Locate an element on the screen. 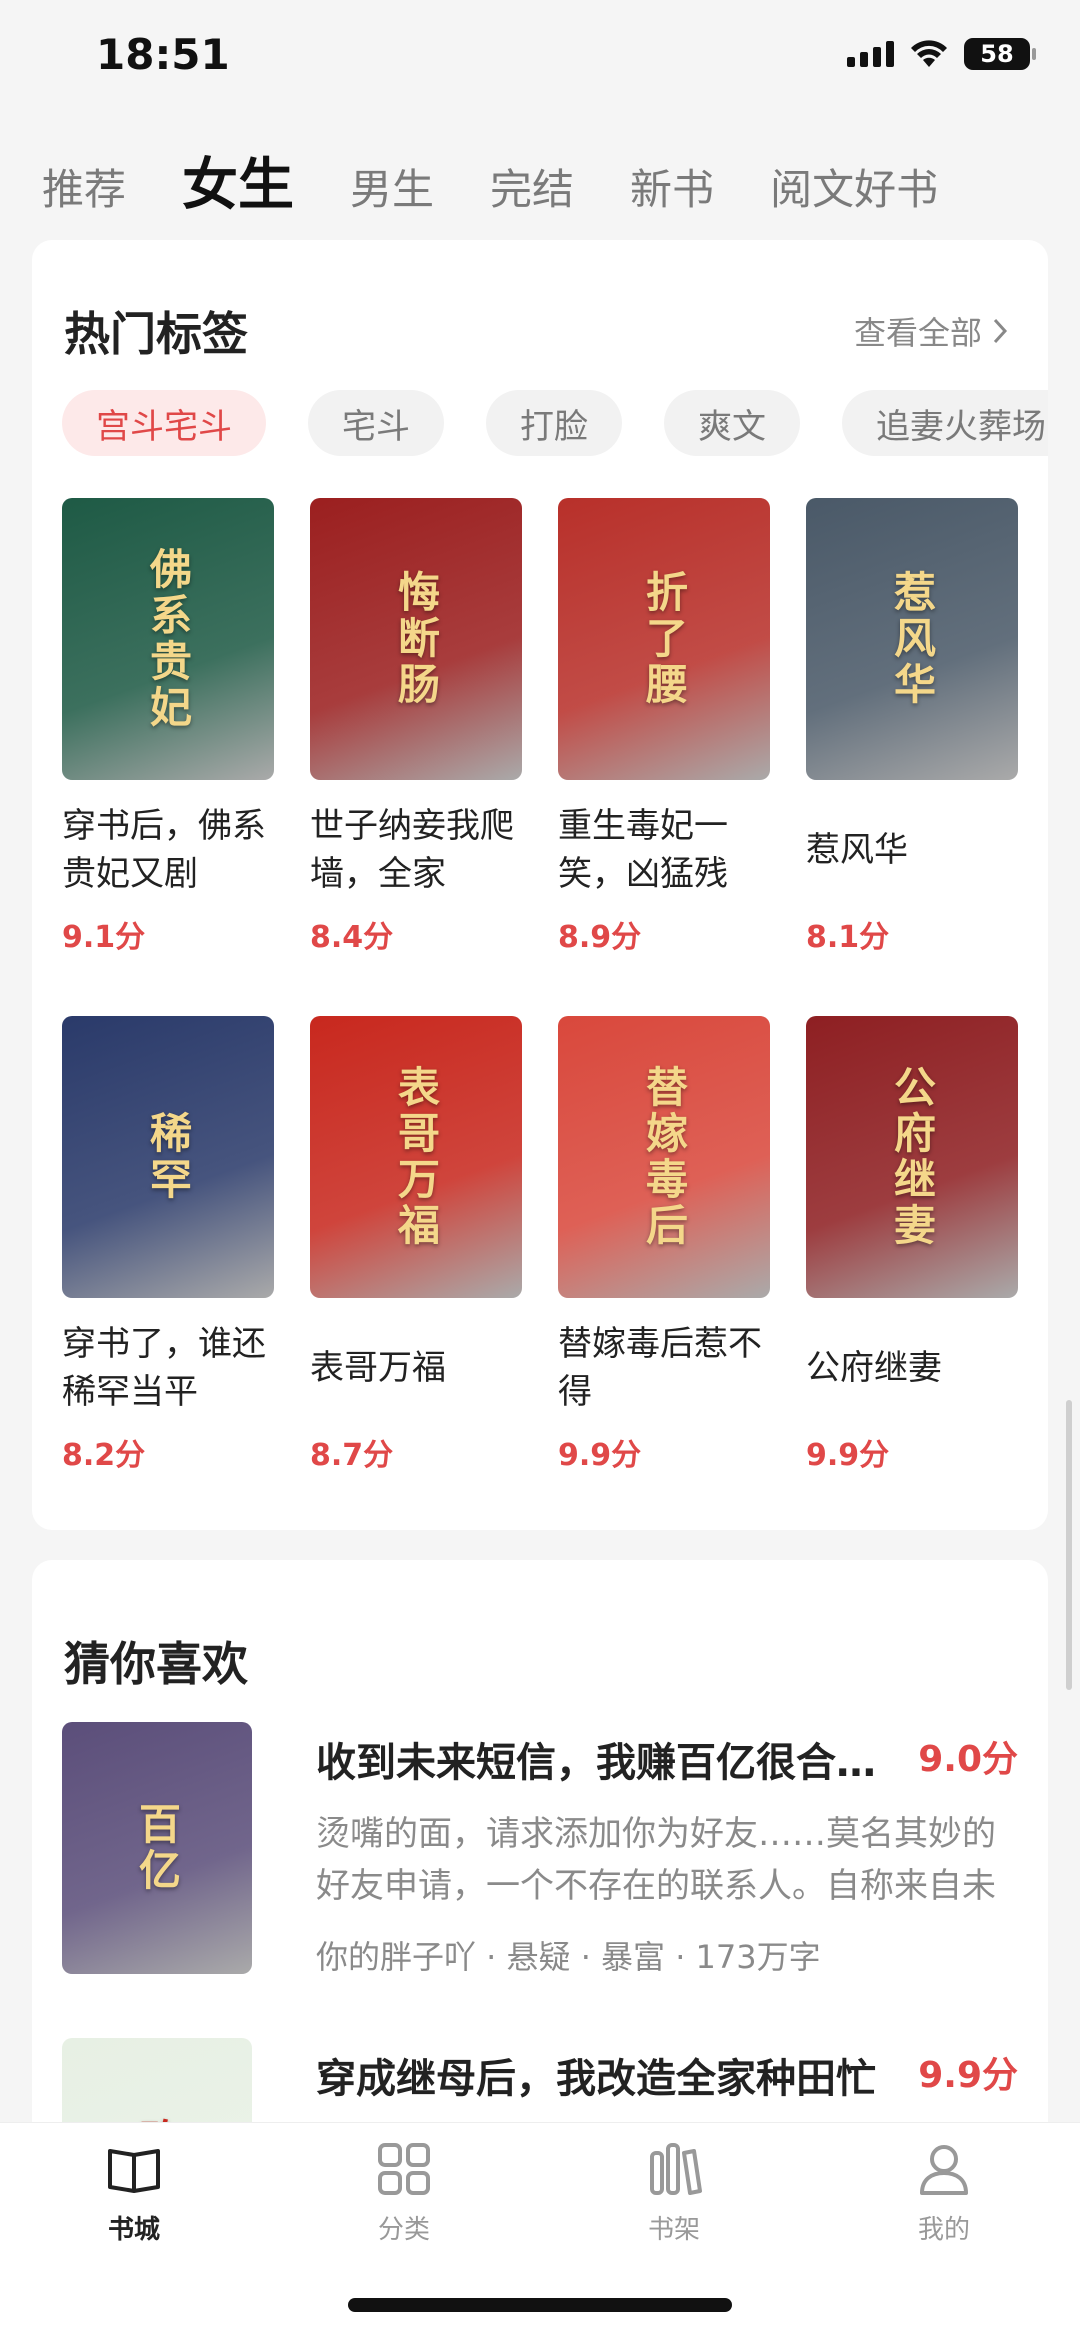 The height and width of the screenshot is (2337, 1080). book-cover-title: 表哥万福 is located at coordinates (416, 1157).